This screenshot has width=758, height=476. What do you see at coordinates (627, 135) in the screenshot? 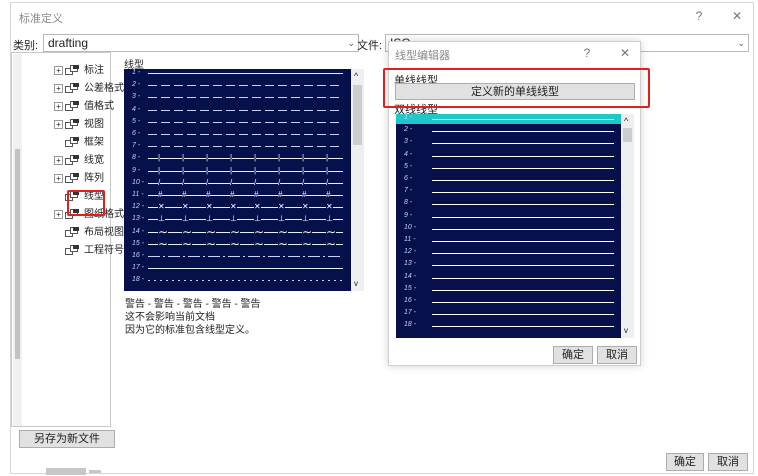
I see `editor-scroll-thumb` at bounding box center [627, 135].